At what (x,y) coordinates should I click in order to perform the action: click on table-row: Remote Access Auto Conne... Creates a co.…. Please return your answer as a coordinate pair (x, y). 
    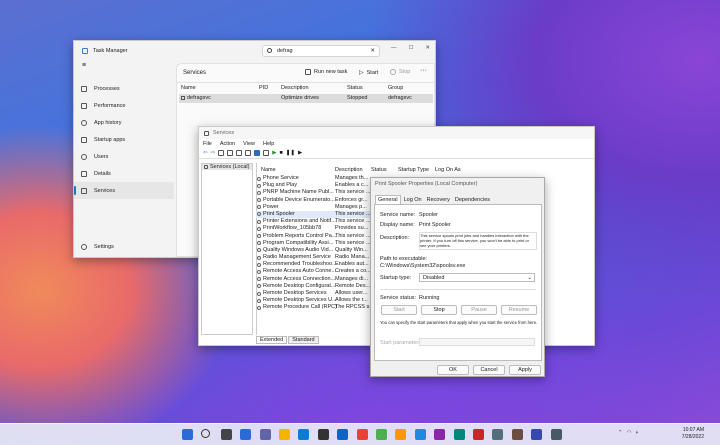
    Looking at the image, I should click on (316, 271).